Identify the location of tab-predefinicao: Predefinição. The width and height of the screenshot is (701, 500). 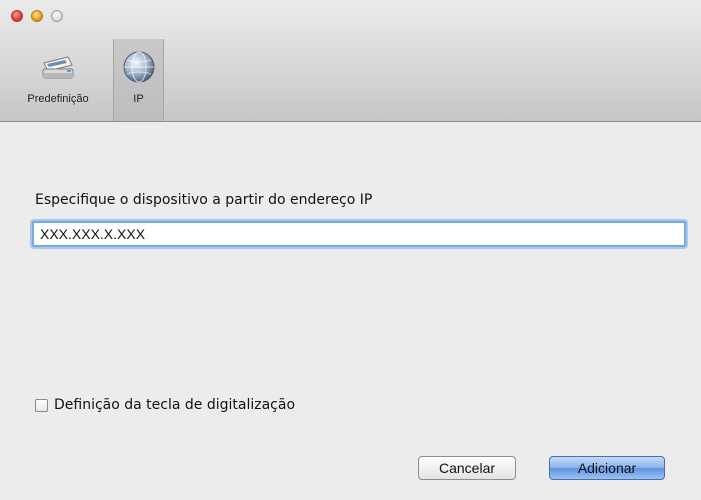
(58, 80).